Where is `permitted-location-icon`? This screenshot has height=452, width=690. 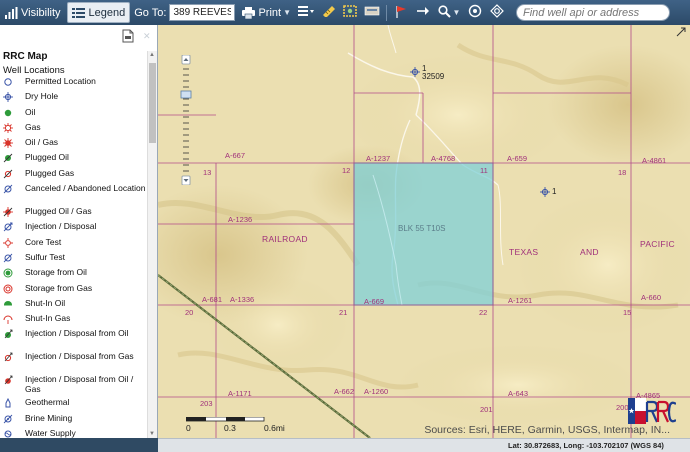
permitted-location-icon is located at coordinates (8, 82).